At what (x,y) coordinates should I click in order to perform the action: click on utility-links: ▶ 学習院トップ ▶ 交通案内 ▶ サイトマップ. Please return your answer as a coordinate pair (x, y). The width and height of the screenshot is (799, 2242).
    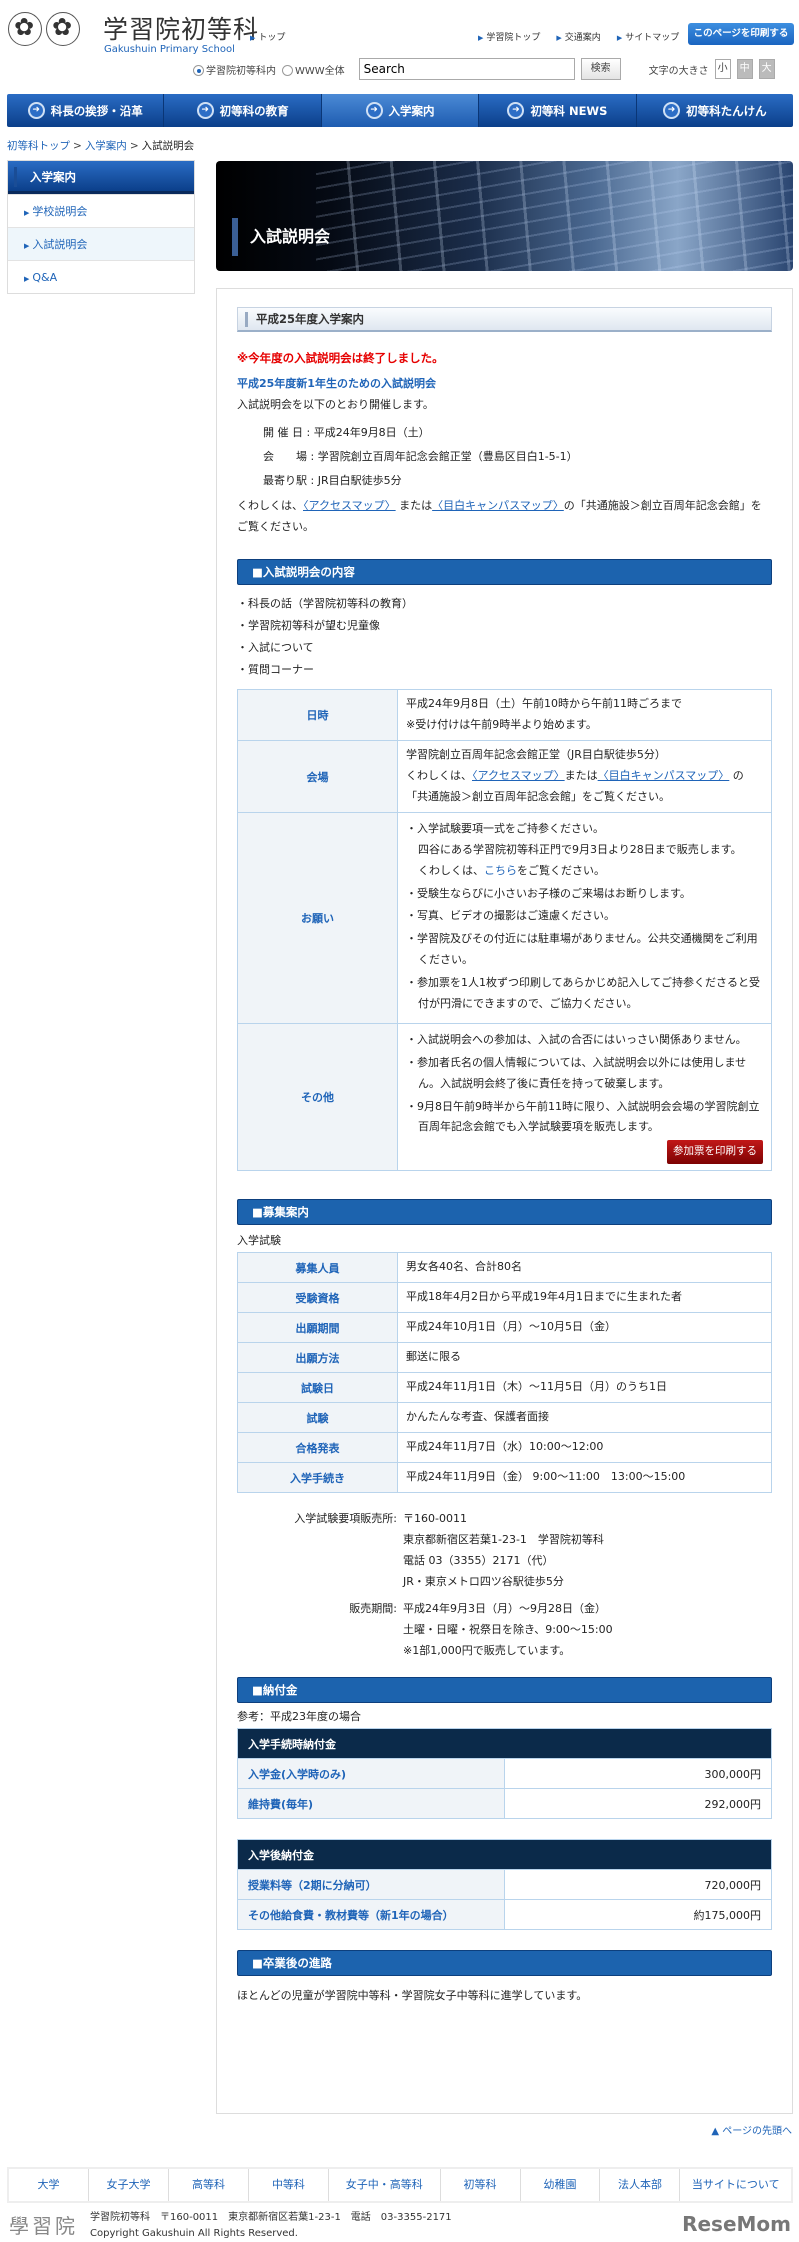
    Looking at the image, I should click on (578, 36).